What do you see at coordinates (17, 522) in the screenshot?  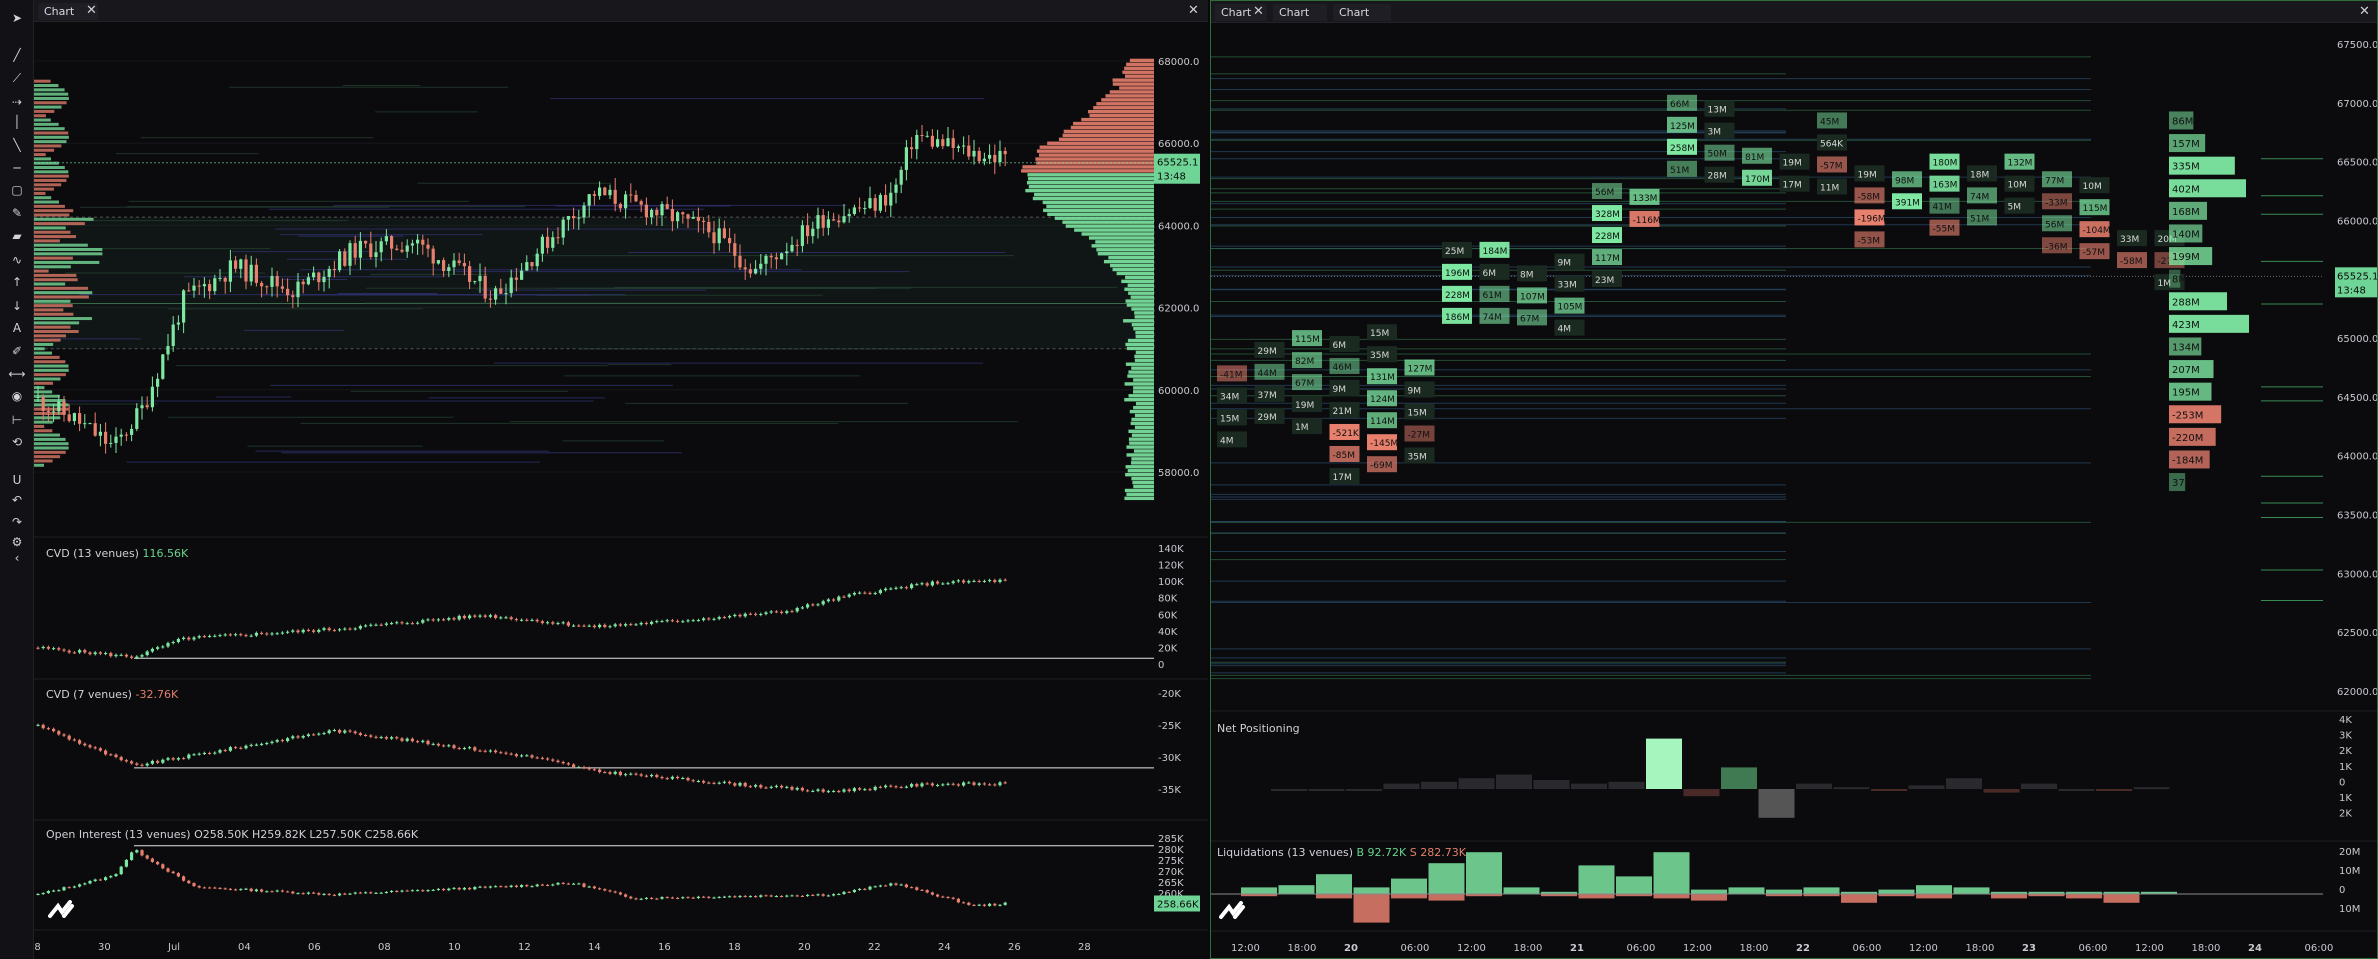 I see `redo-icon: ↷` at bounding box center [17, 522].